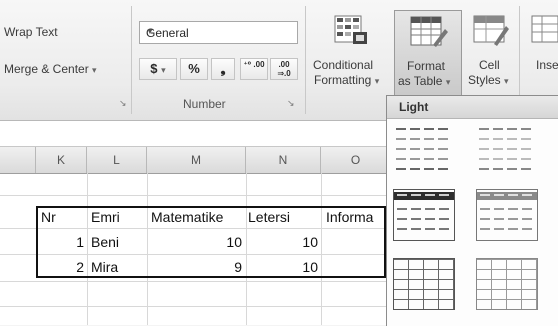 The image size is (558, 326). Describe the element at coordinates (489, 65) in the screenshot. I see `cell-label-1: Cell` at that location.